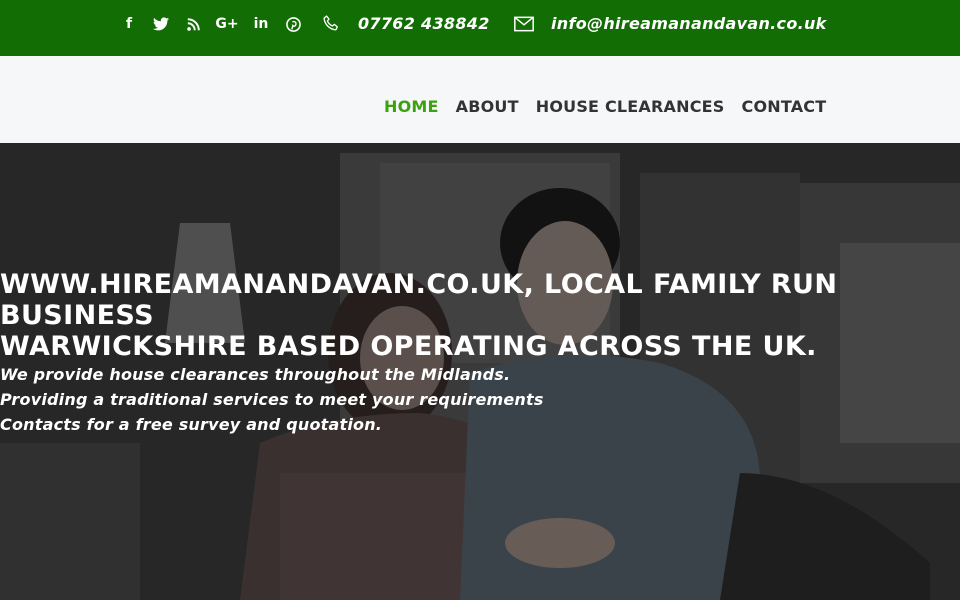 The height and width of the screenshot is (600, 960). Describe the element at coordinates (331, 24) in the screenshot. I see `phone-icon` at that location.